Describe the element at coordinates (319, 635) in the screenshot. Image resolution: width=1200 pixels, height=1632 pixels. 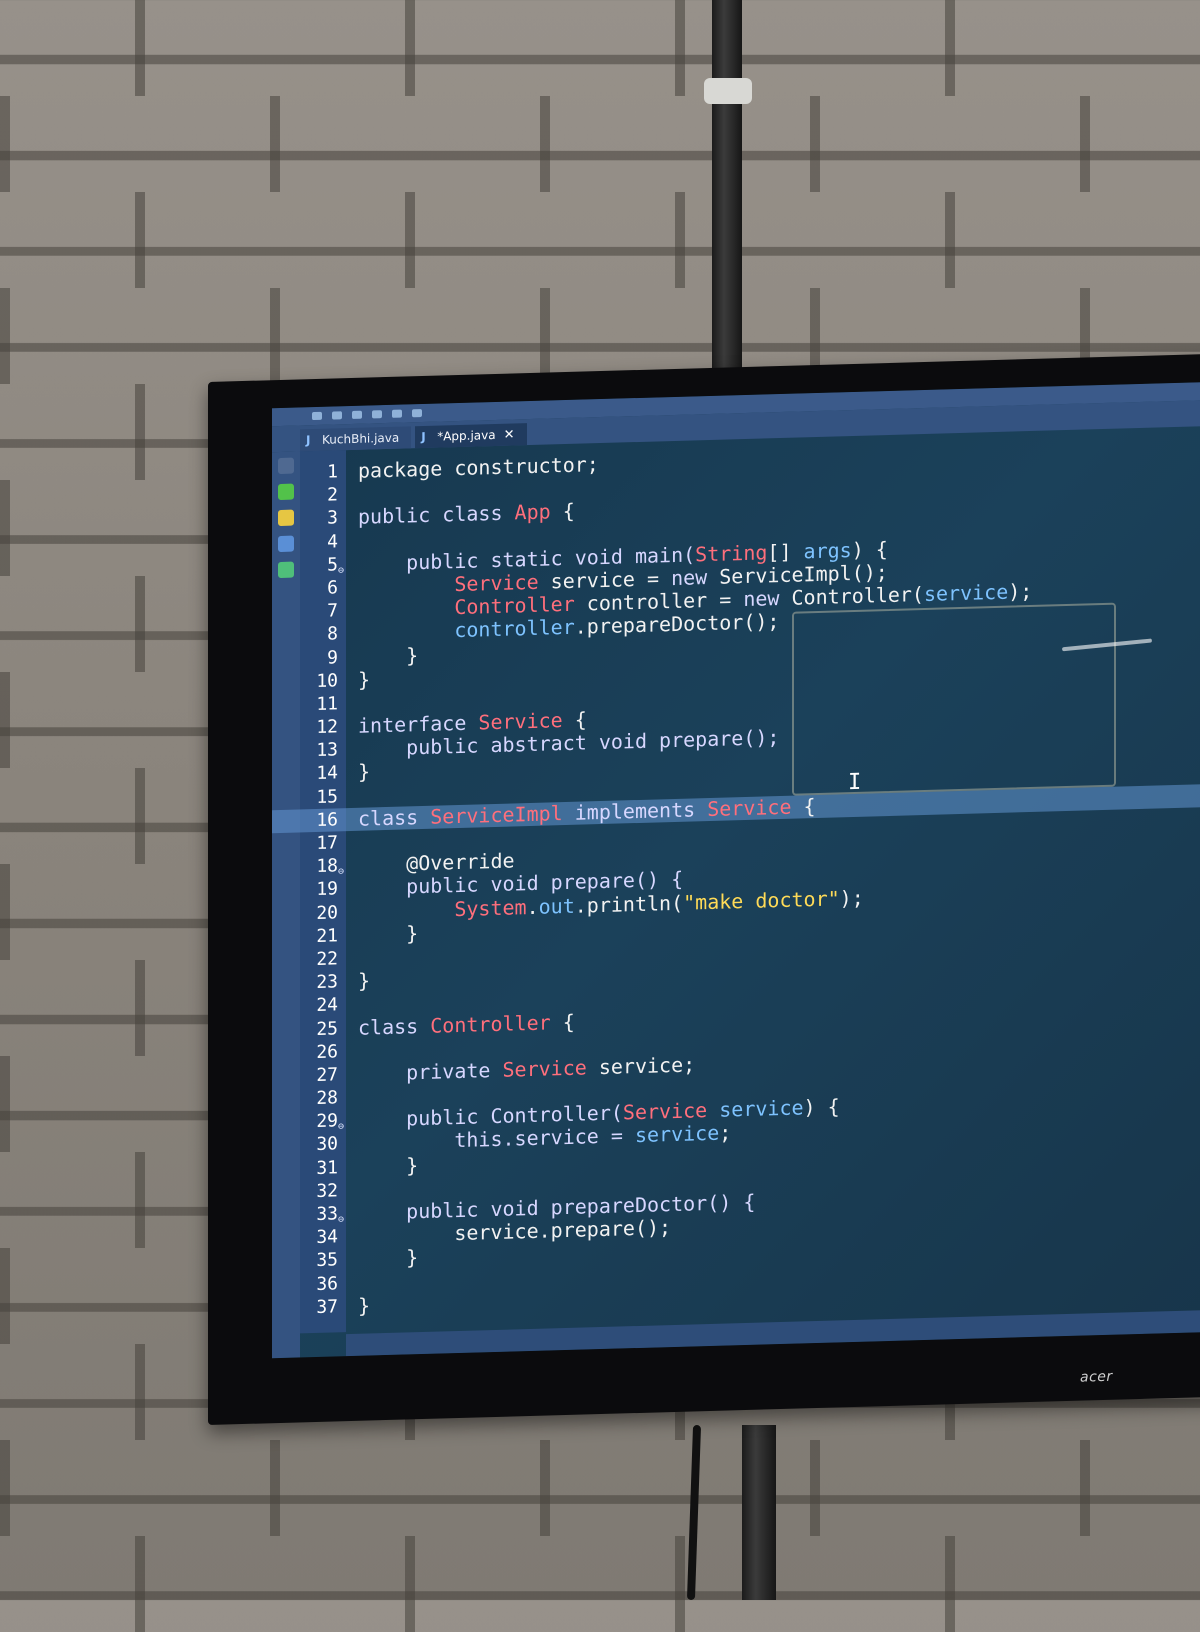
I see `line-number: 8` at that location.